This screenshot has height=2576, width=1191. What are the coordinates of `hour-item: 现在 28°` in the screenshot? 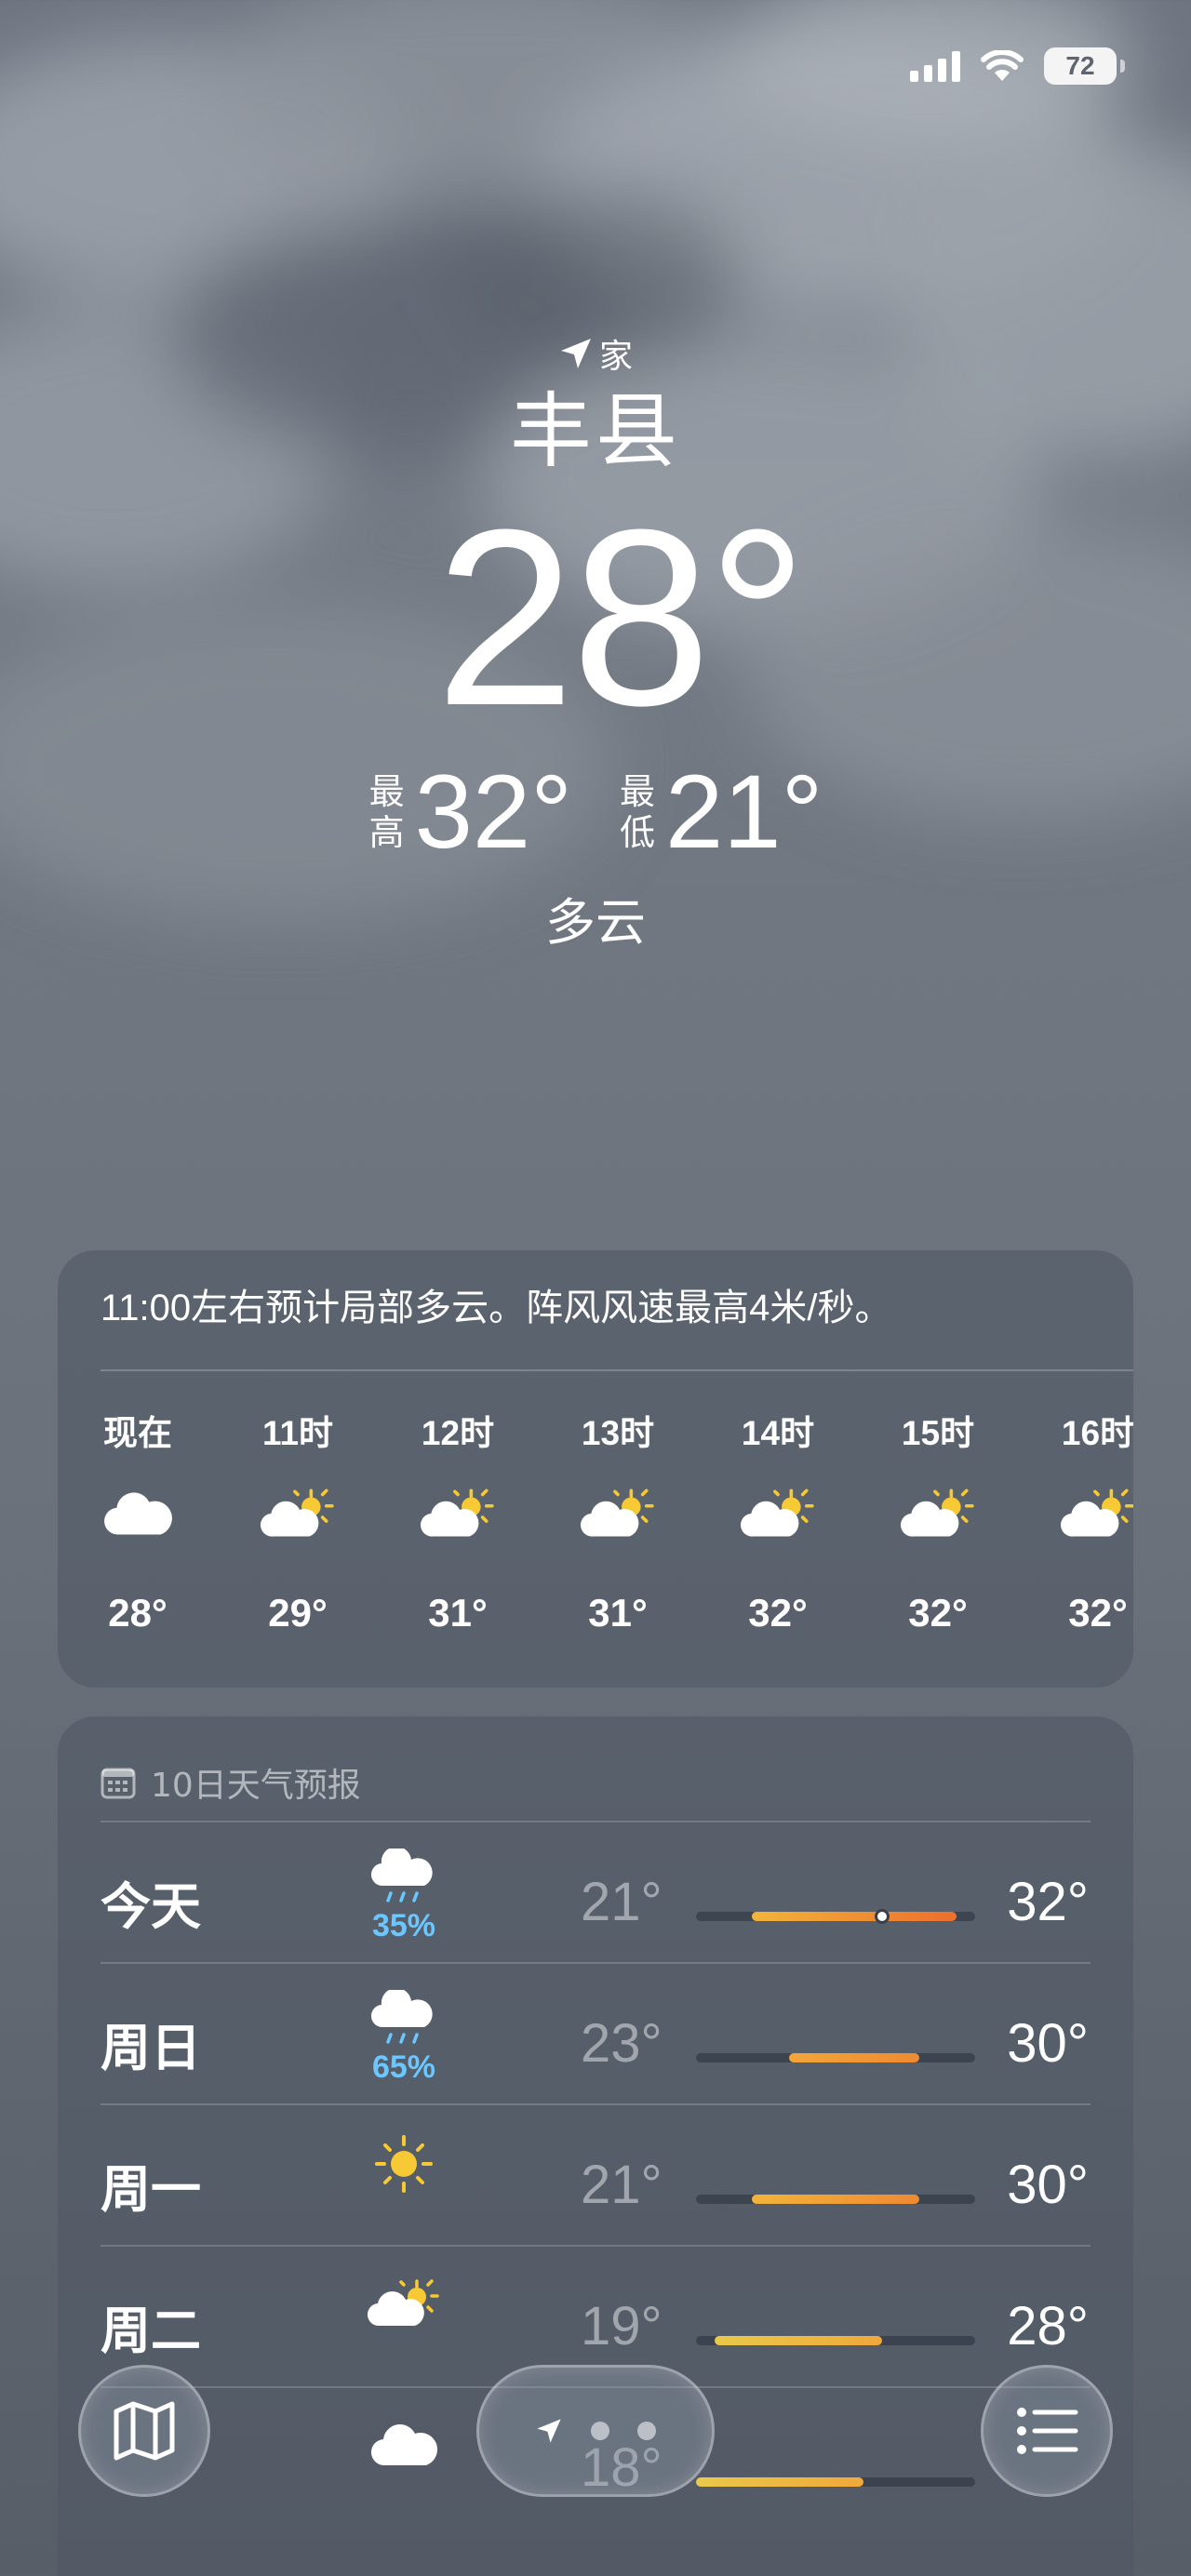 It's located at (138, 1529).